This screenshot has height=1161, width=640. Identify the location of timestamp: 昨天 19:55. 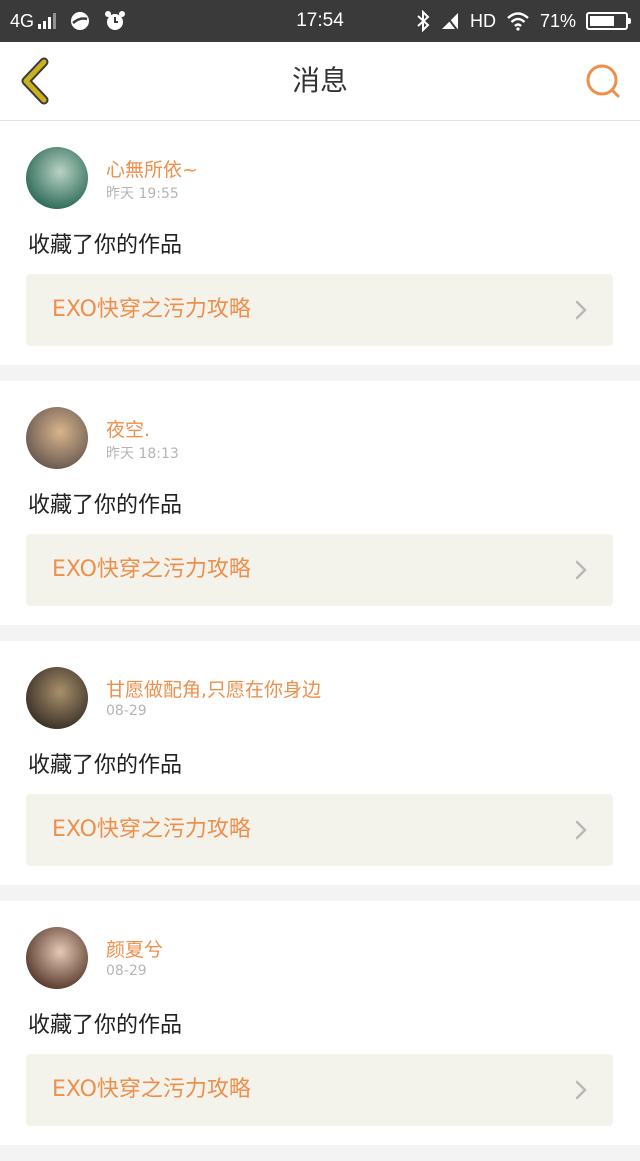
(142, 194).